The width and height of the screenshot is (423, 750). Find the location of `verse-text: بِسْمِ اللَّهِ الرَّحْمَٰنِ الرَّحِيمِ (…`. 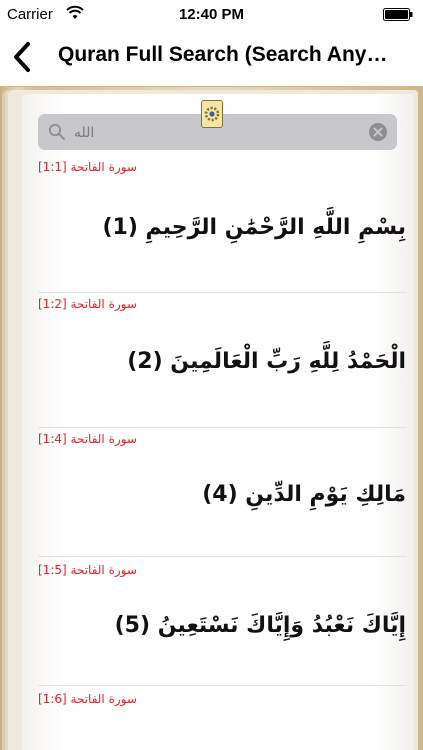

verse-text: بِسْمِ اللَّهِ الرَّحْمَٰنِ الرَّحِيمِ (… is located at coordinates (254, 227).